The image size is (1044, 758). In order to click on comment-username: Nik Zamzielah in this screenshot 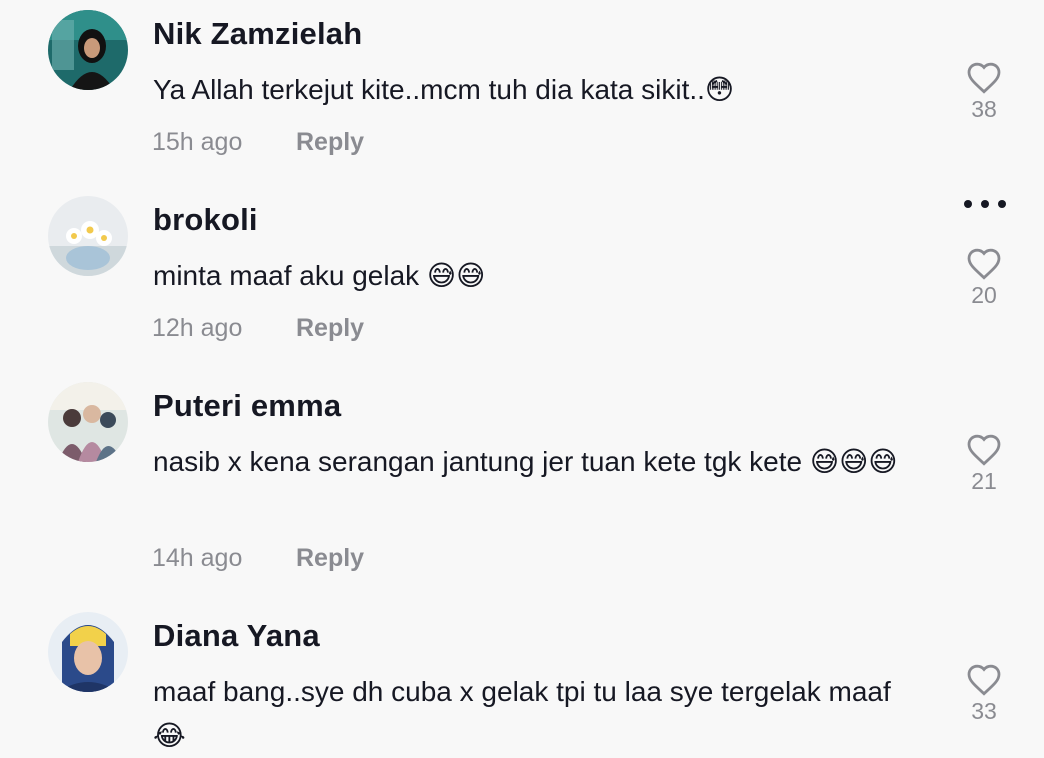, I will do `click(257, 34)`.